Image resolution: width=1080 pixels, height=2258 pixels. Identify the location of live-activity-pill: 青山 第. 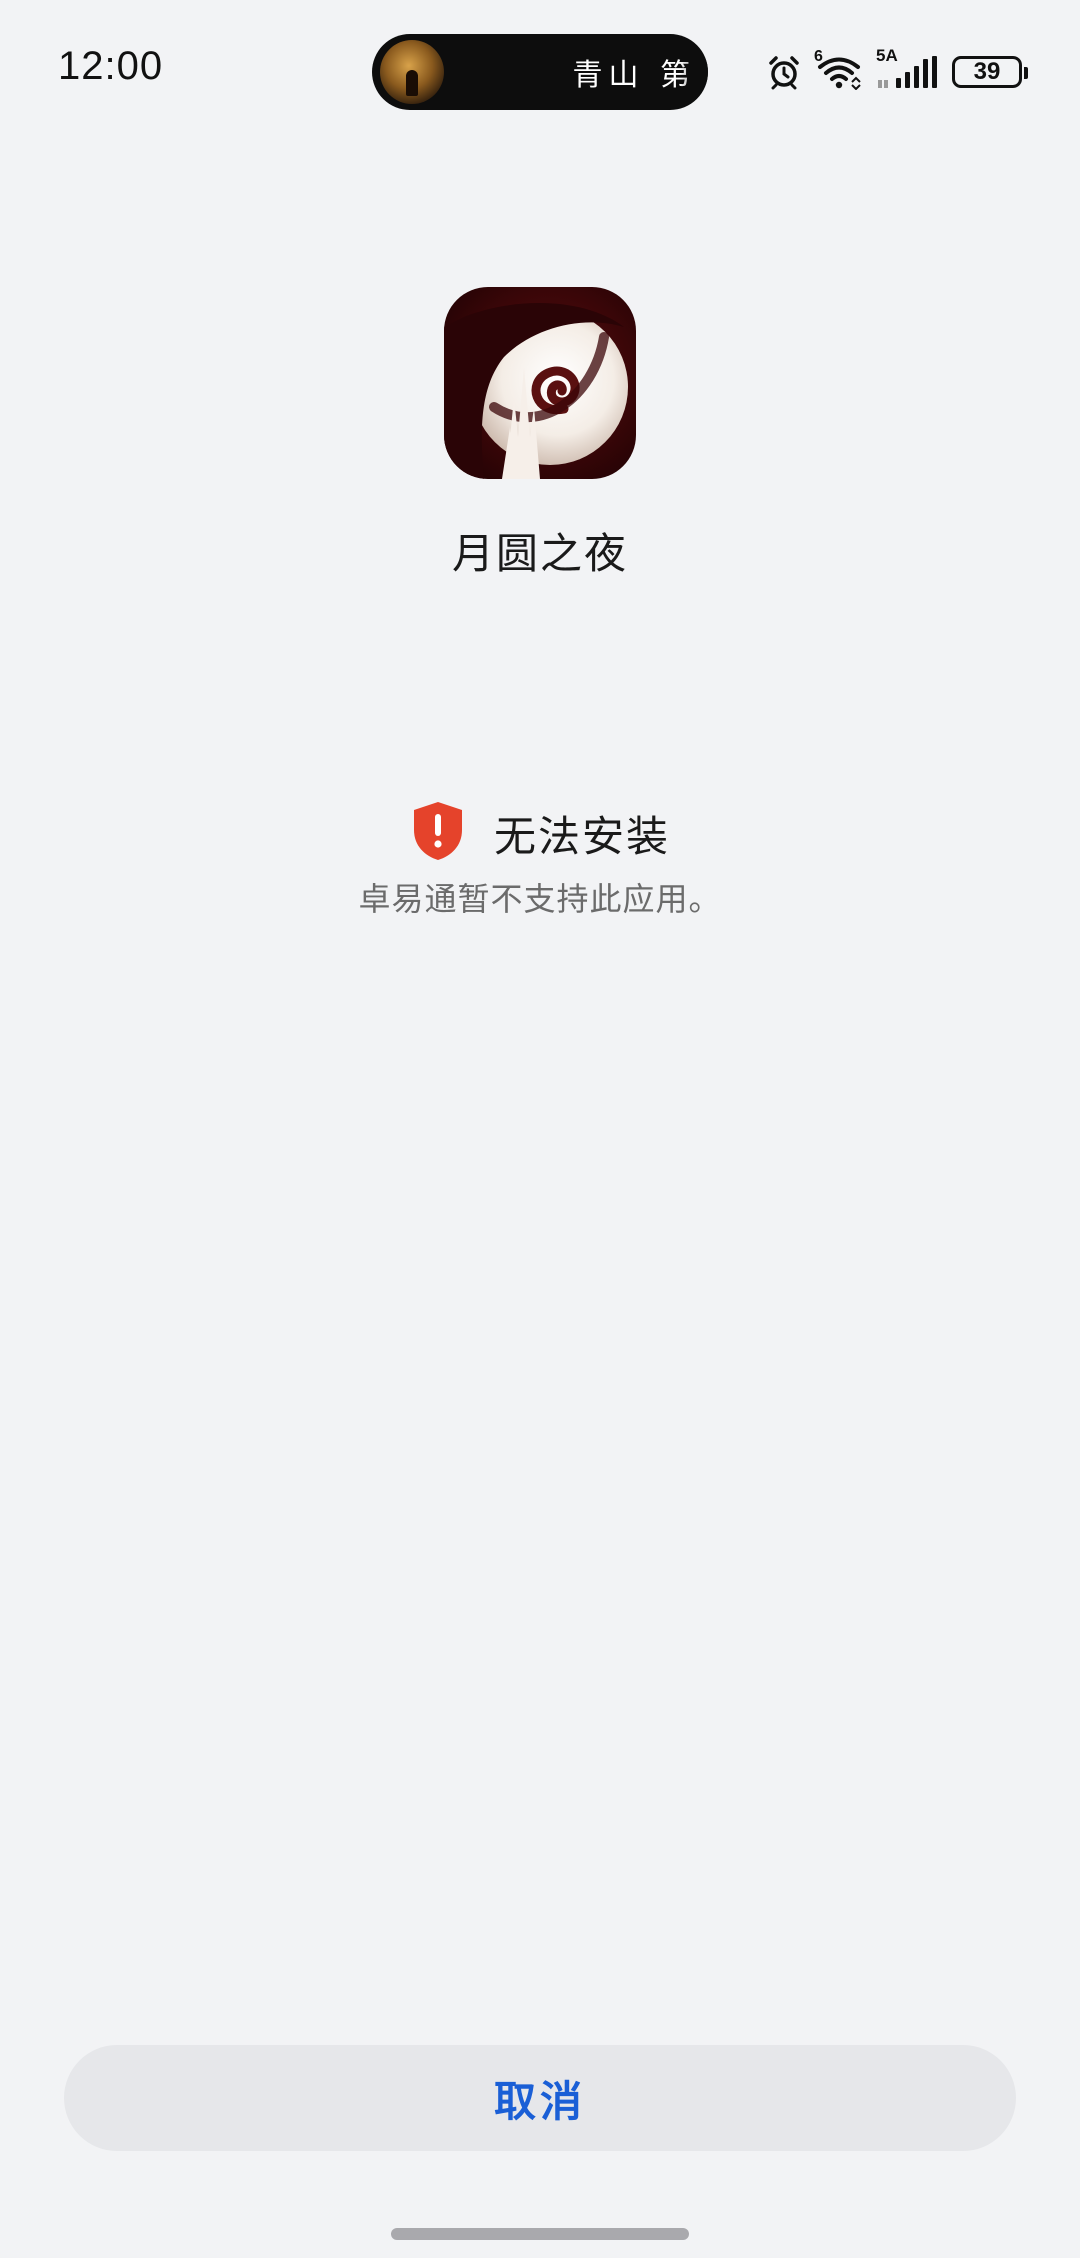
(540, 72).